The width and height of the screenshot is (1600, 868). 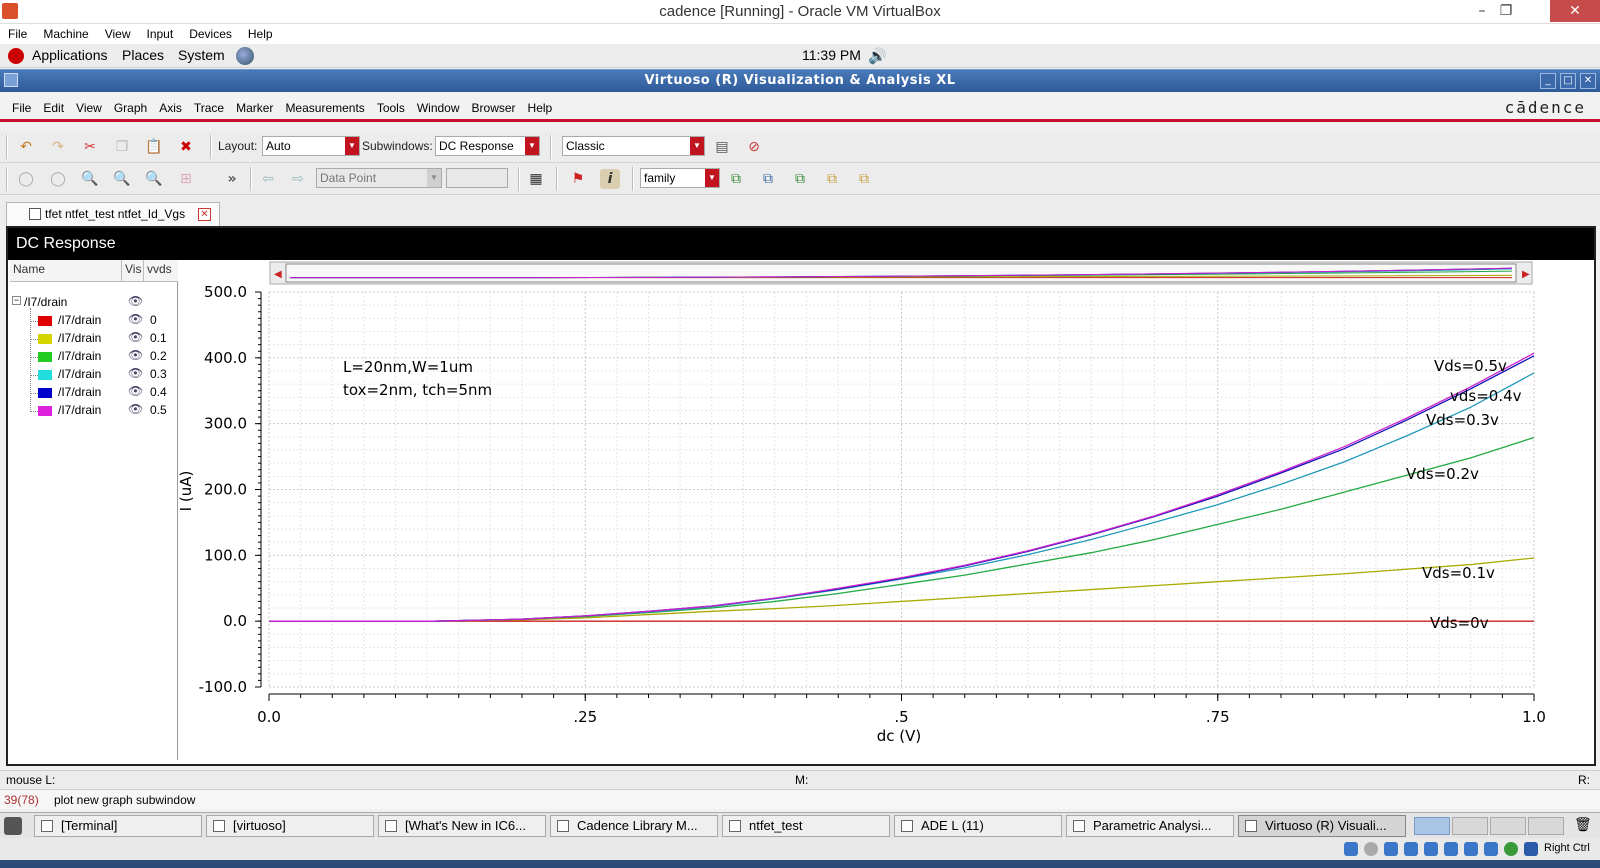 I want to click on display-icon, so click(x=1431, y=849).